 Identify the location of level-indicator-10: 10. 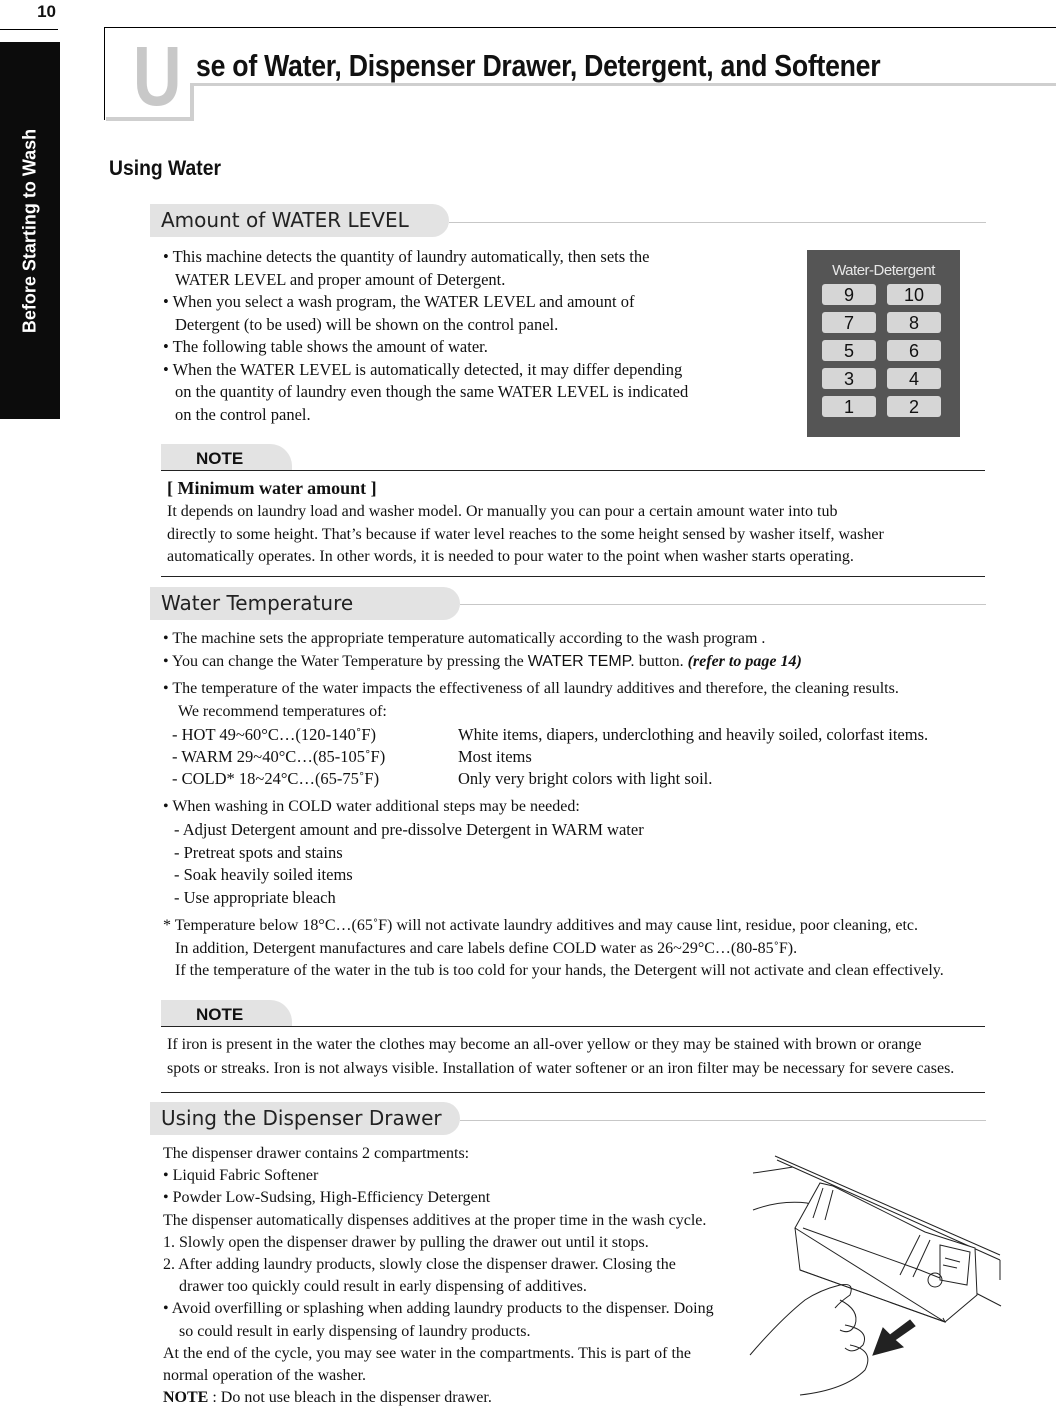
(914, 294).